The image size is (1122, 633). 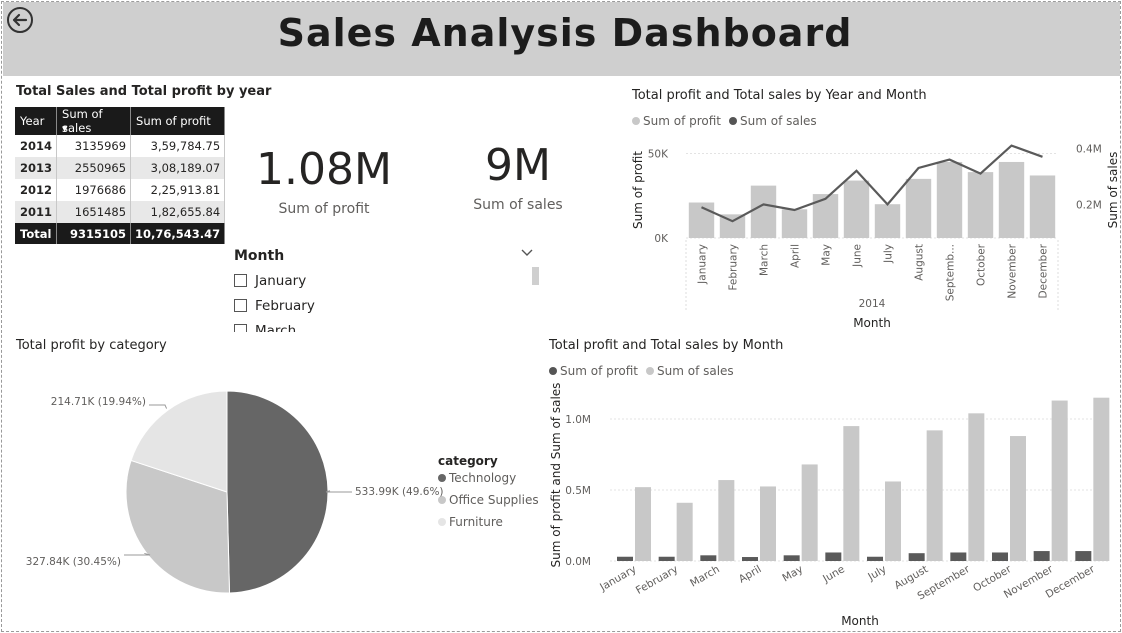 I want to click on pie-data-label: 533.99K (49.6%), so click(x=399, y=492).